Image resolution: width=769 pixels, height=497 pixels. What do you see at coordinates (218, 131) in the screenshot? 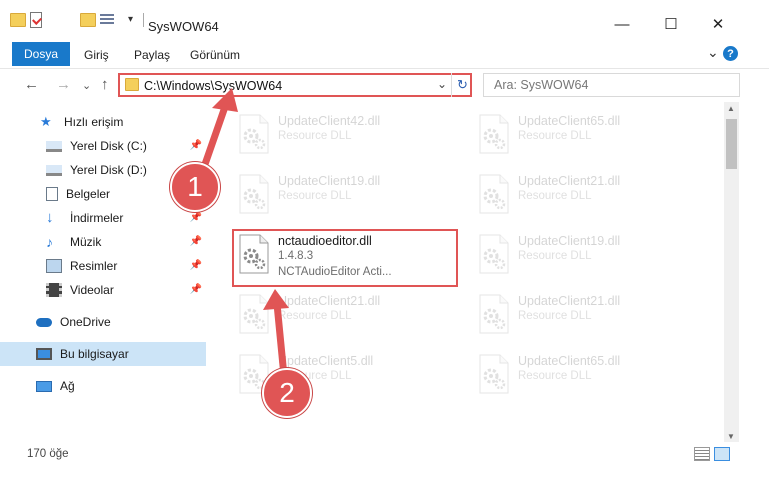
I see `arrow-to-address` at bounding box center [218, 131].